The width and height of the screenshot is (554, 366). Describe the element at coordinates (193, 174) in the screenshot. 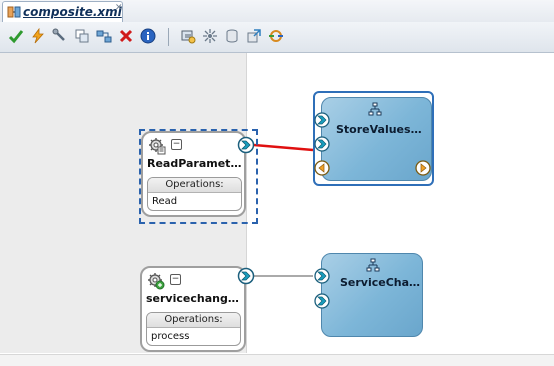

I see `service-read-parameters: − ReadParamet… Operations: Read` at that location.